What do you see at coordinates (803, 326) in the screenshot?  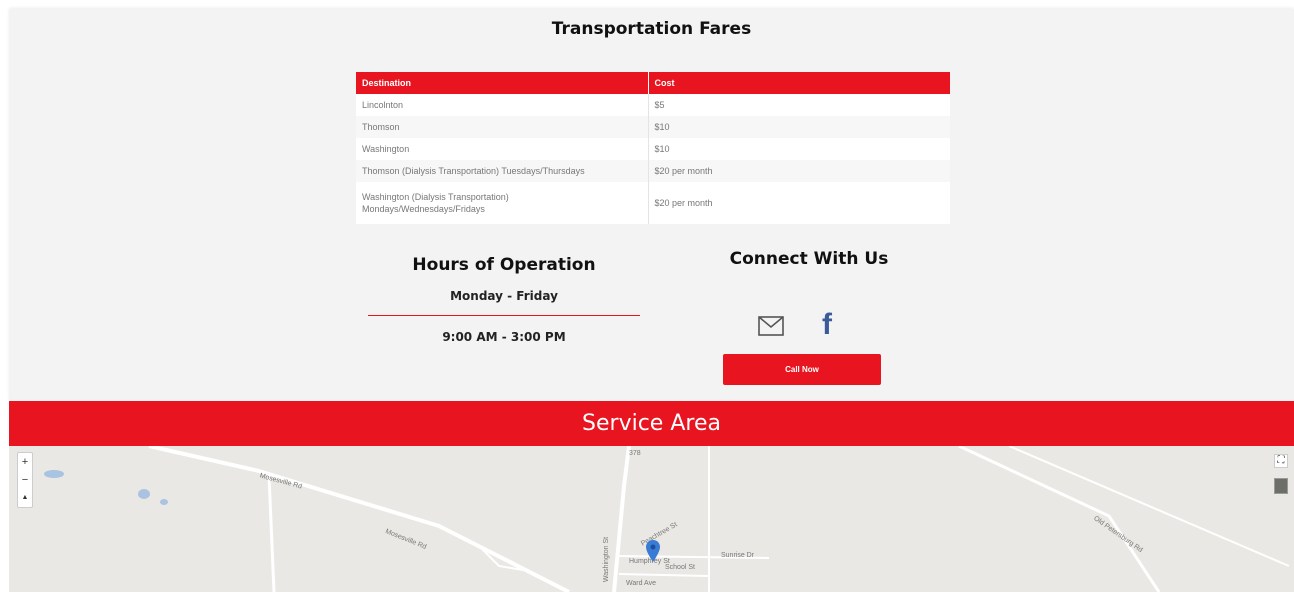 I see `social-icons: f` at bounding box center [803, 326].